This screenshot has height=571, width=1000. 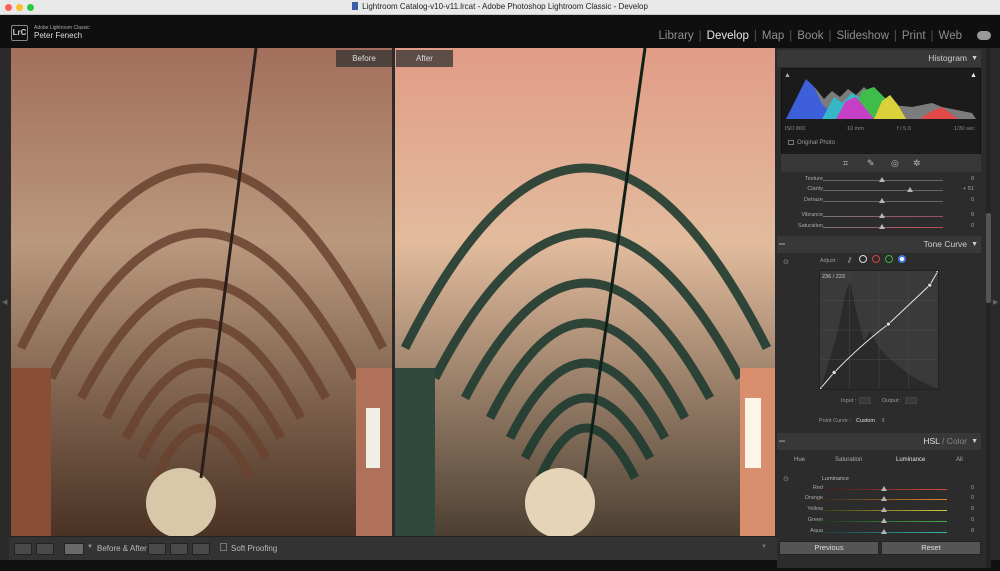 I want to click on dehaze-slider: Dehaze 0, so click(x=879, y=201).